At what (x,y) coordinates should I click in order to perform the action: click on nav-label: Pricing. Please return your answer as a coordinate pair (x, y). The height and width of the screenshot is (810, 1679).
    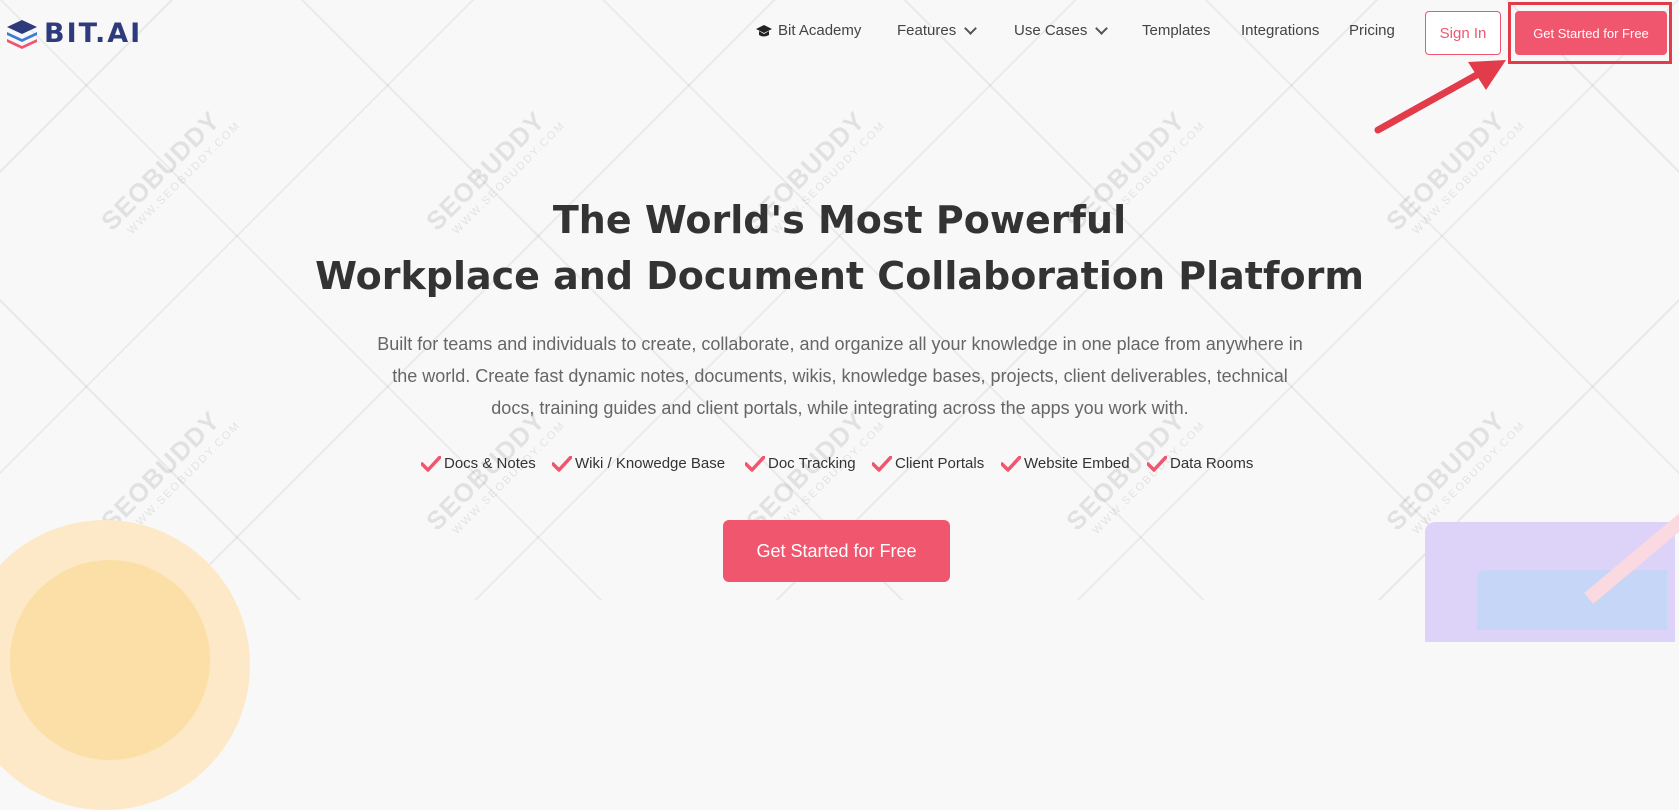
    Looking at the image, I should click on (1372, 30).